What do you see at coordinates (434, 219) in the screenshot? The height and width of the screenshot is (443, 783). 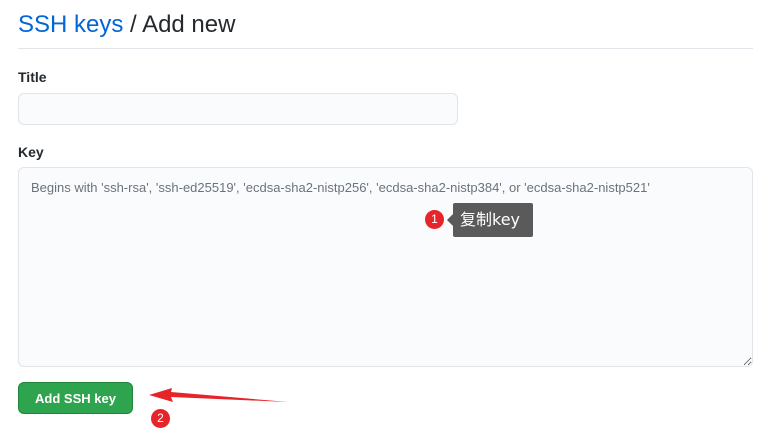 I see `step-1-marker: 1` at bounding box center [434, 219].